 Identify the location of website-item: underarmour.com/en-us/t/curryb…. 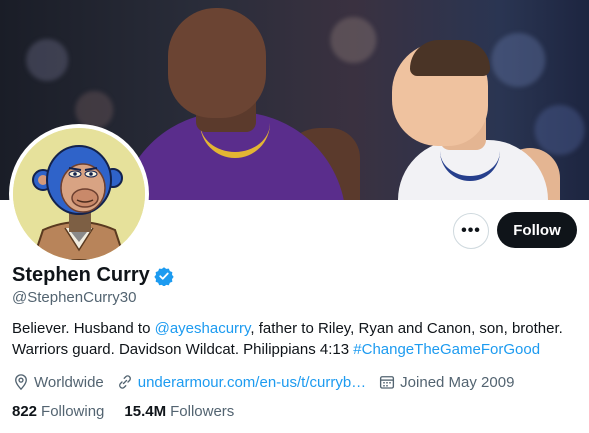
(241, 382).